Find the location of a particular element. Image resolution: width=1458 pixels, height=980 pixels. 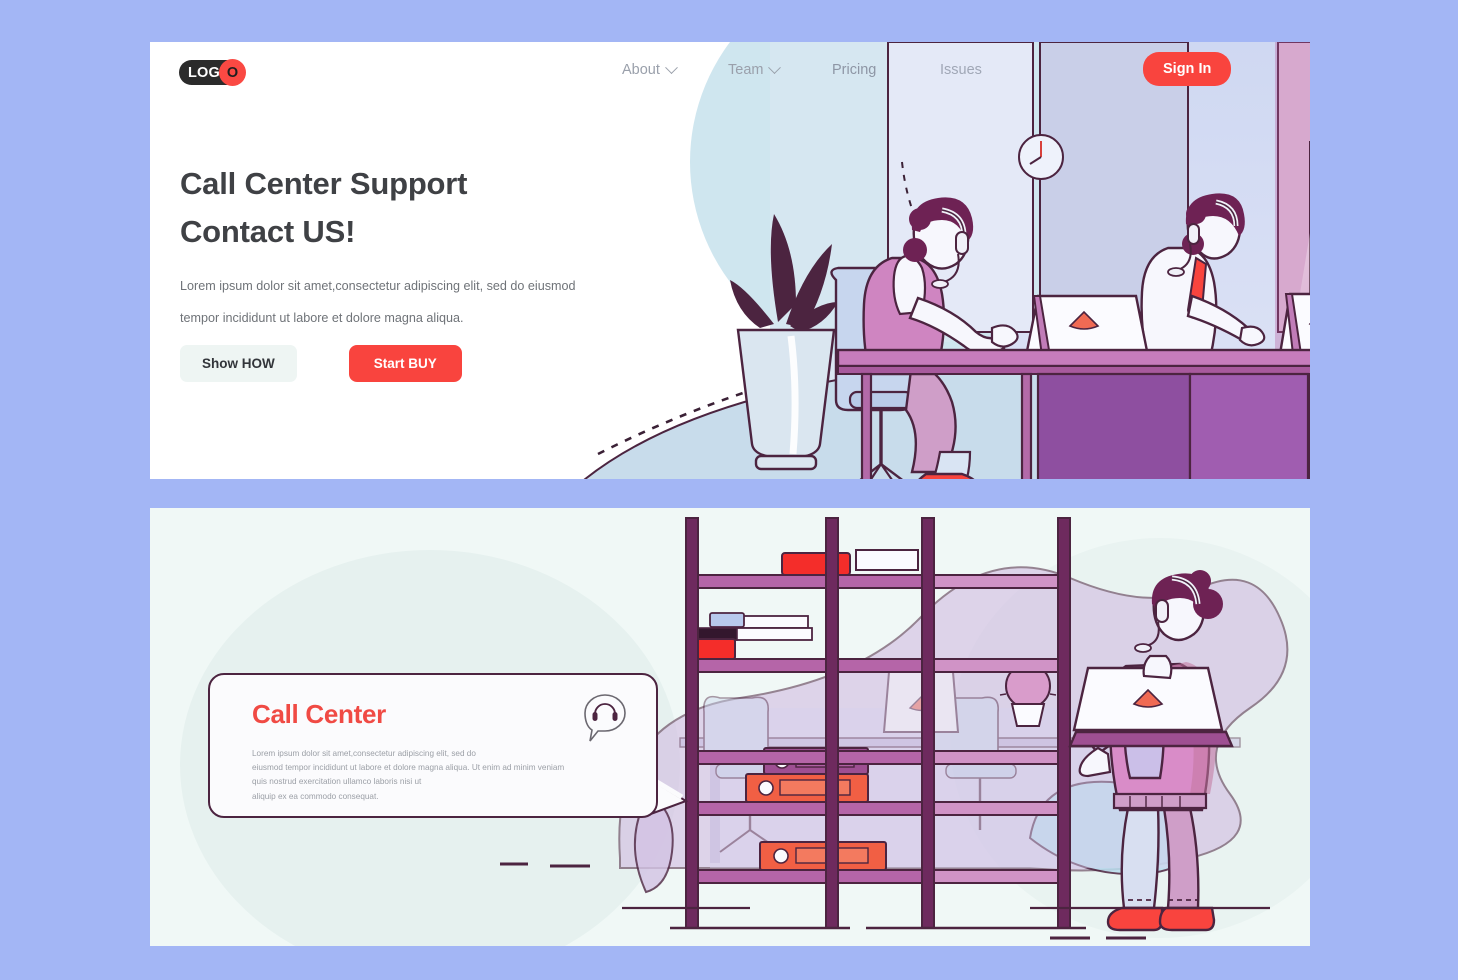

wall-clock-illustration is located at coordinates (1041, 157).